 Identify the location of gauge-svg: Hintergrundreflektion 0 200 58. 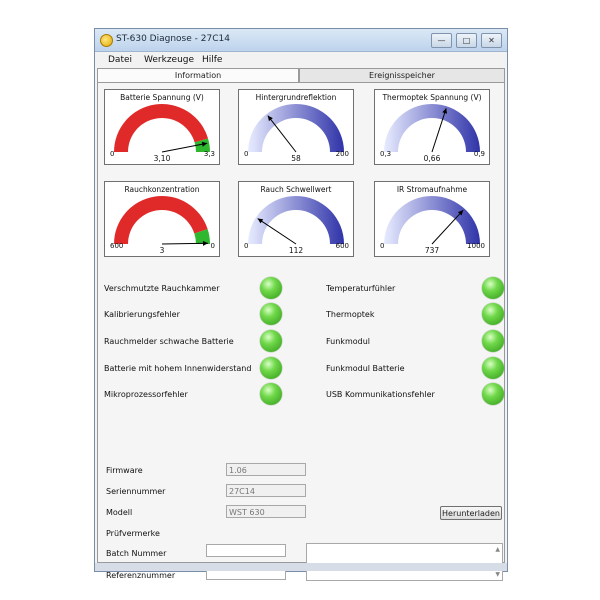
(296, 128).